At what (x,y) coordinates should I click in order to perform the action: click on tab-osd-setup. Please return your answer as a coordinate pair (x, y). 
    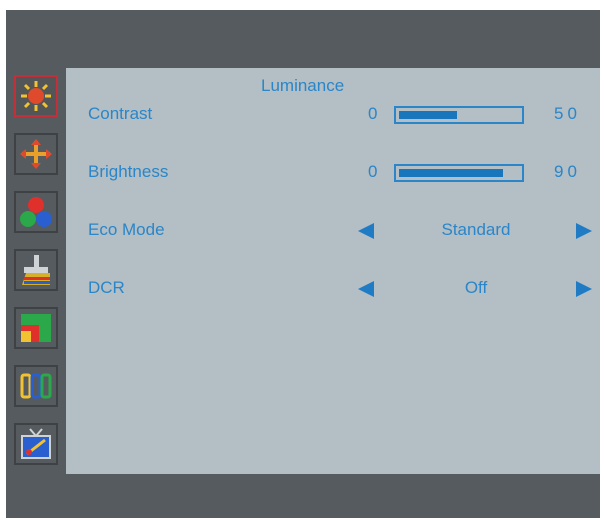
    Looking at the image, I should click on (36, 386).